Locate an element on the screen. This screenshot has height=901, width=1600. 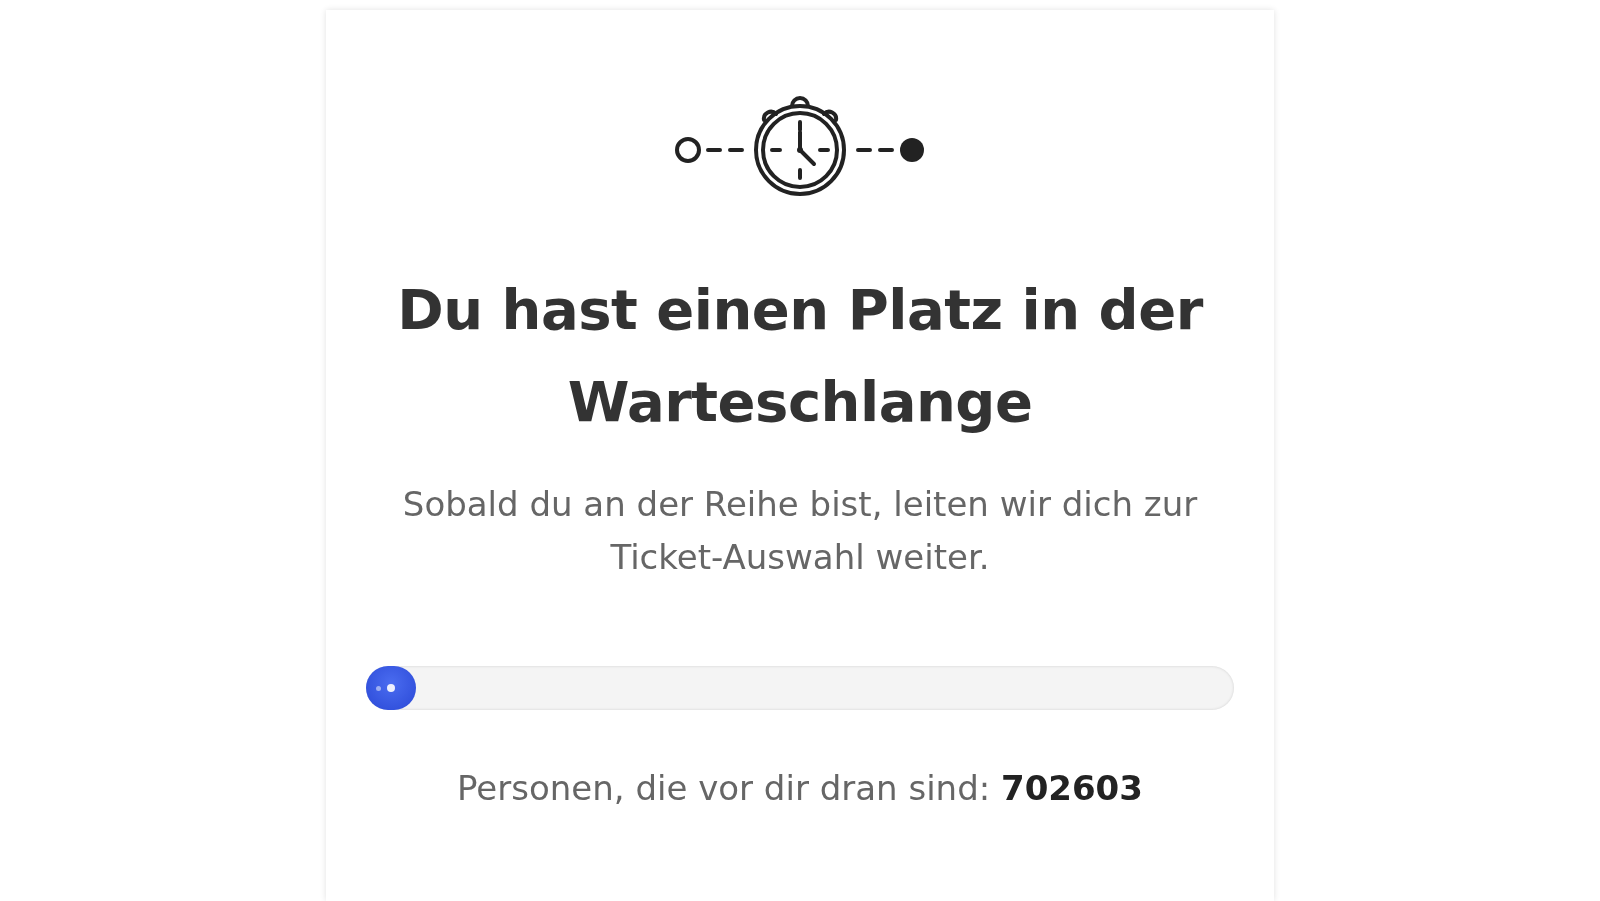
queue-heading: Du hast einen Platz in der Warteschlange is located at coordinates (800, 356).